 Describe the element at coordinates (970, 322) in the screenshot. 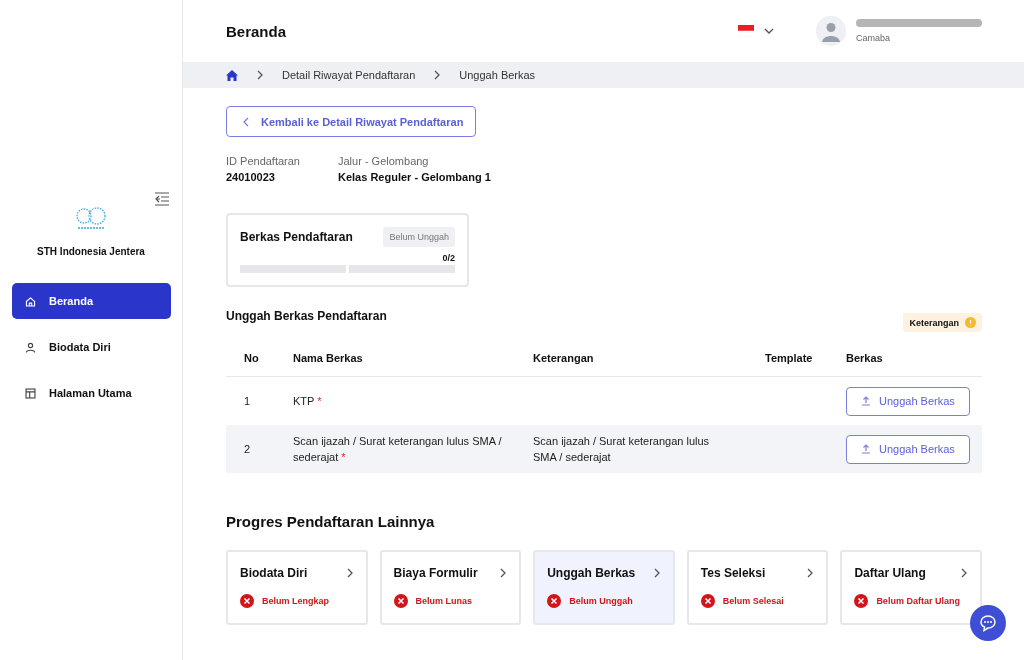

I see `info-icon` at that location.